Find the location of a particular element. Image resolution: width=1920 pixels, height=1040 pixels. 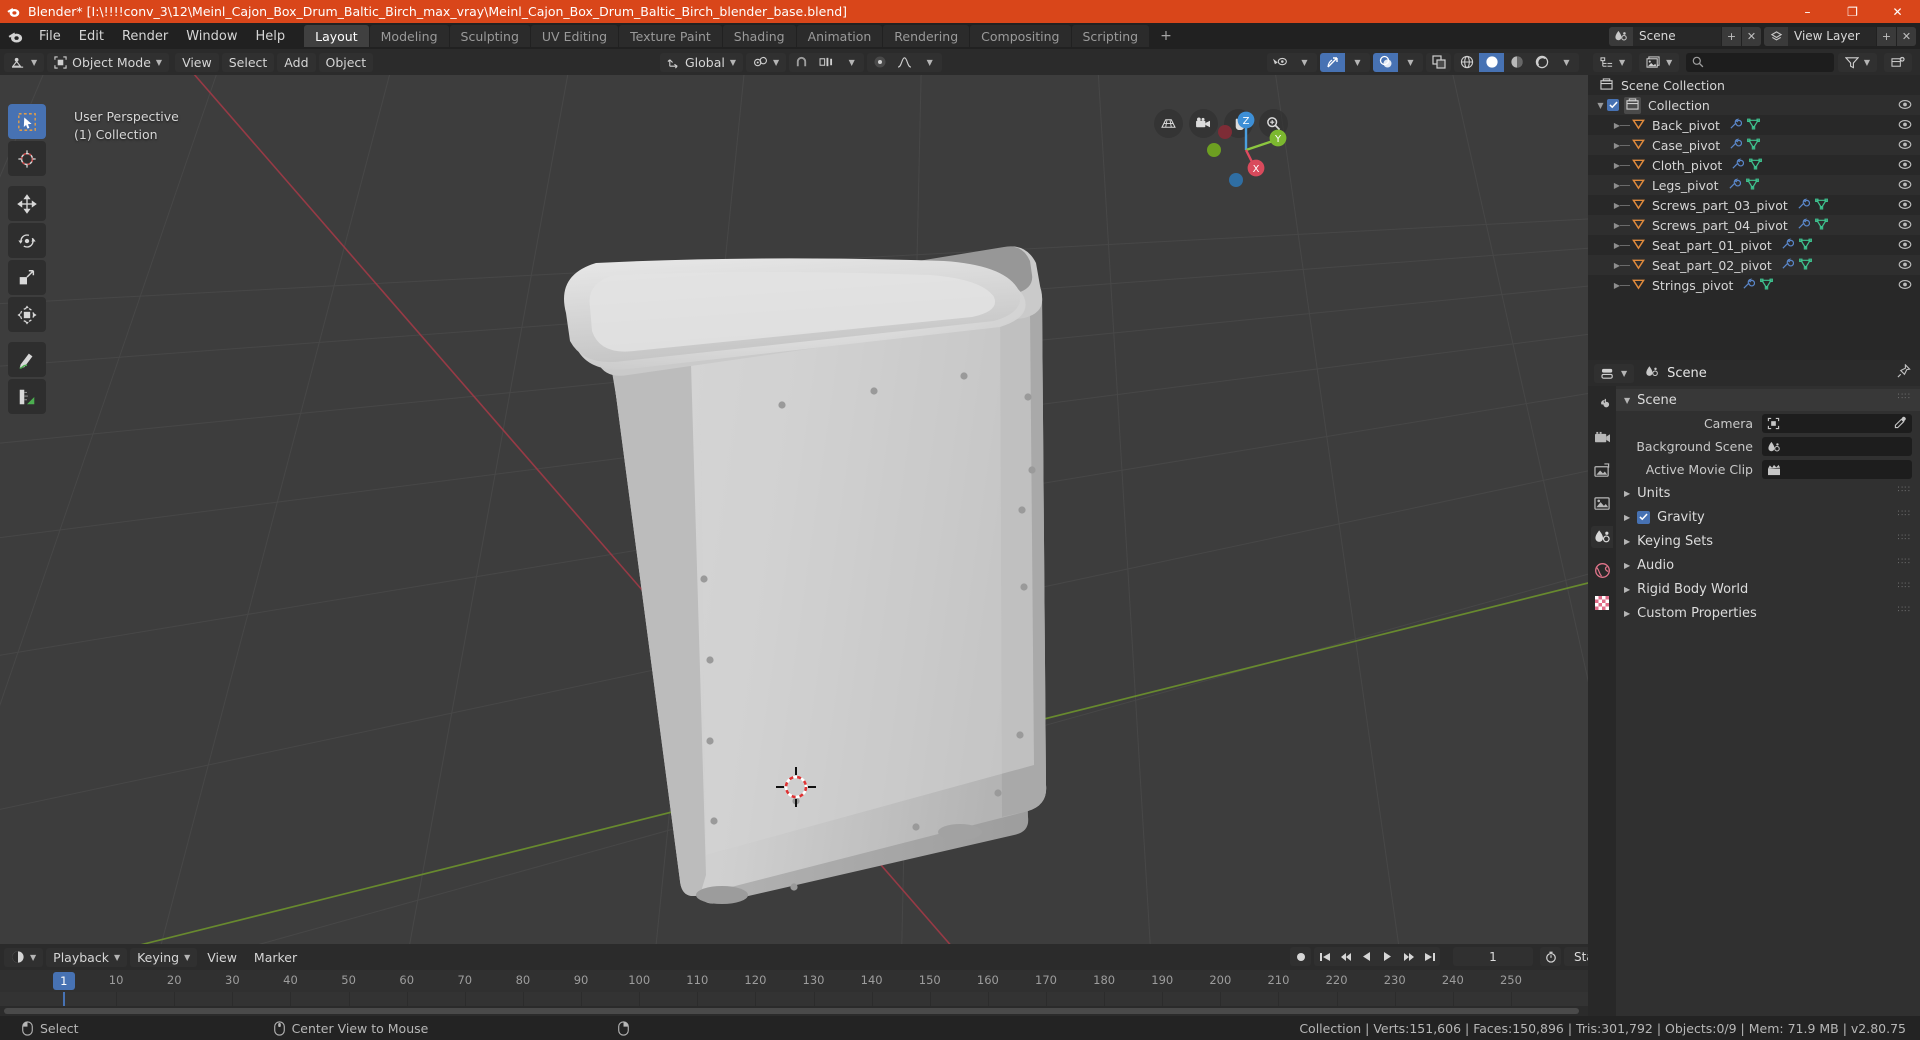

tool-measure is located at coordinates (27, 396).